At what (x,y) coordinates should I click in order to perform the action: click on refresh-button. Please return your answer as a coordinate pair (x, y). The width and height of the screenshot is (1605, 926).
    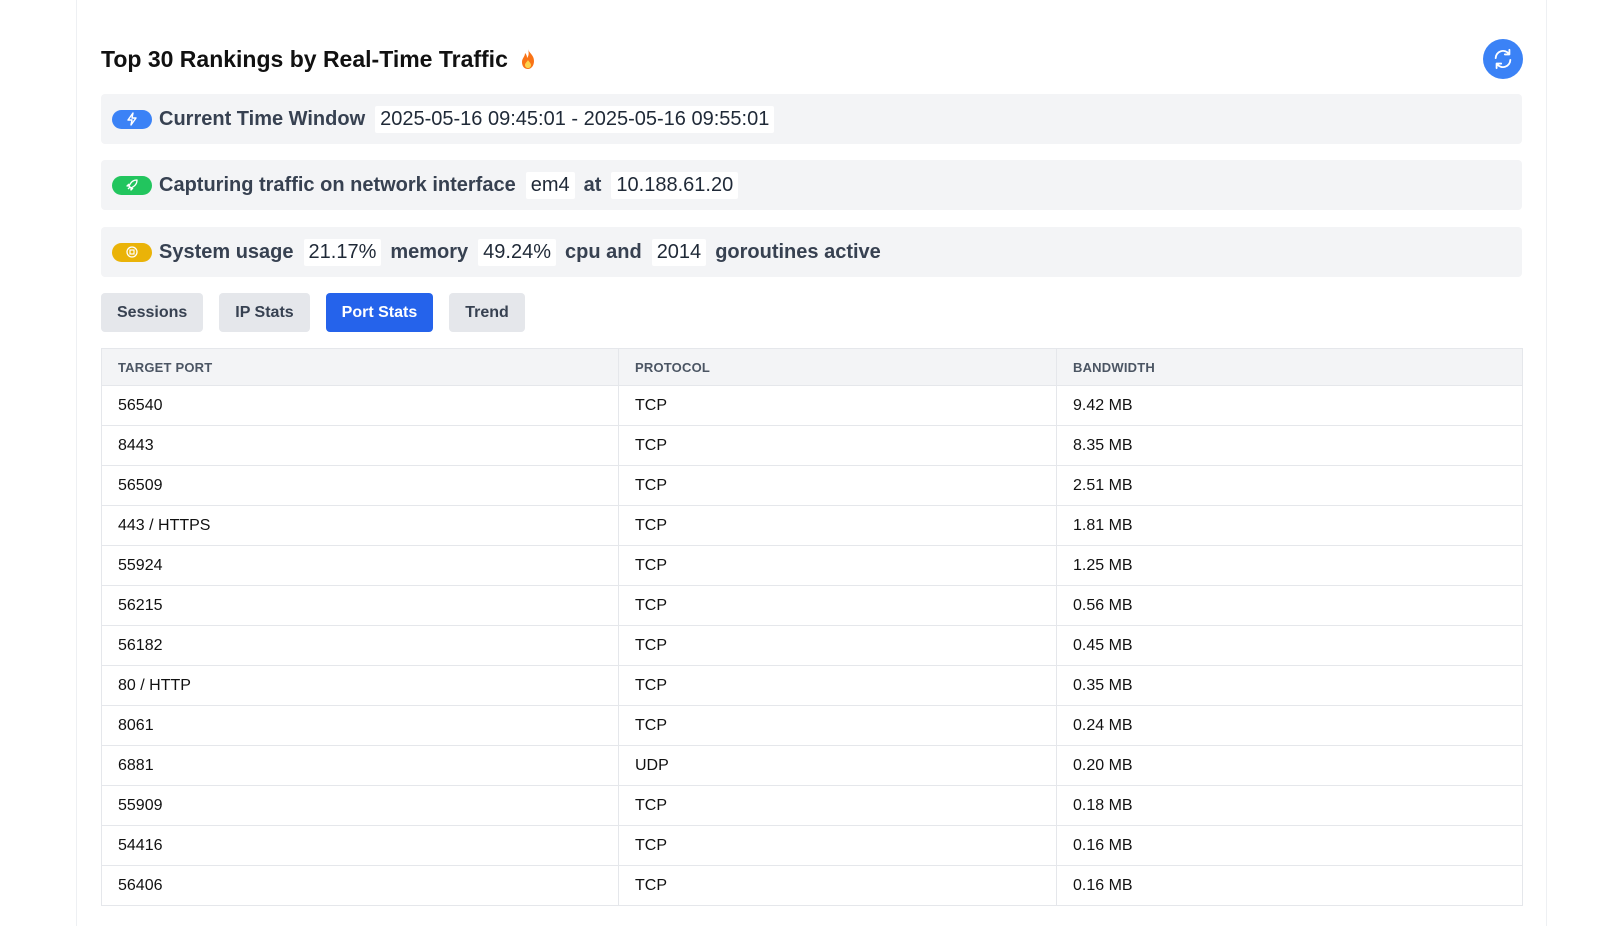
    Looking at the image, I should click on (1503, 59).